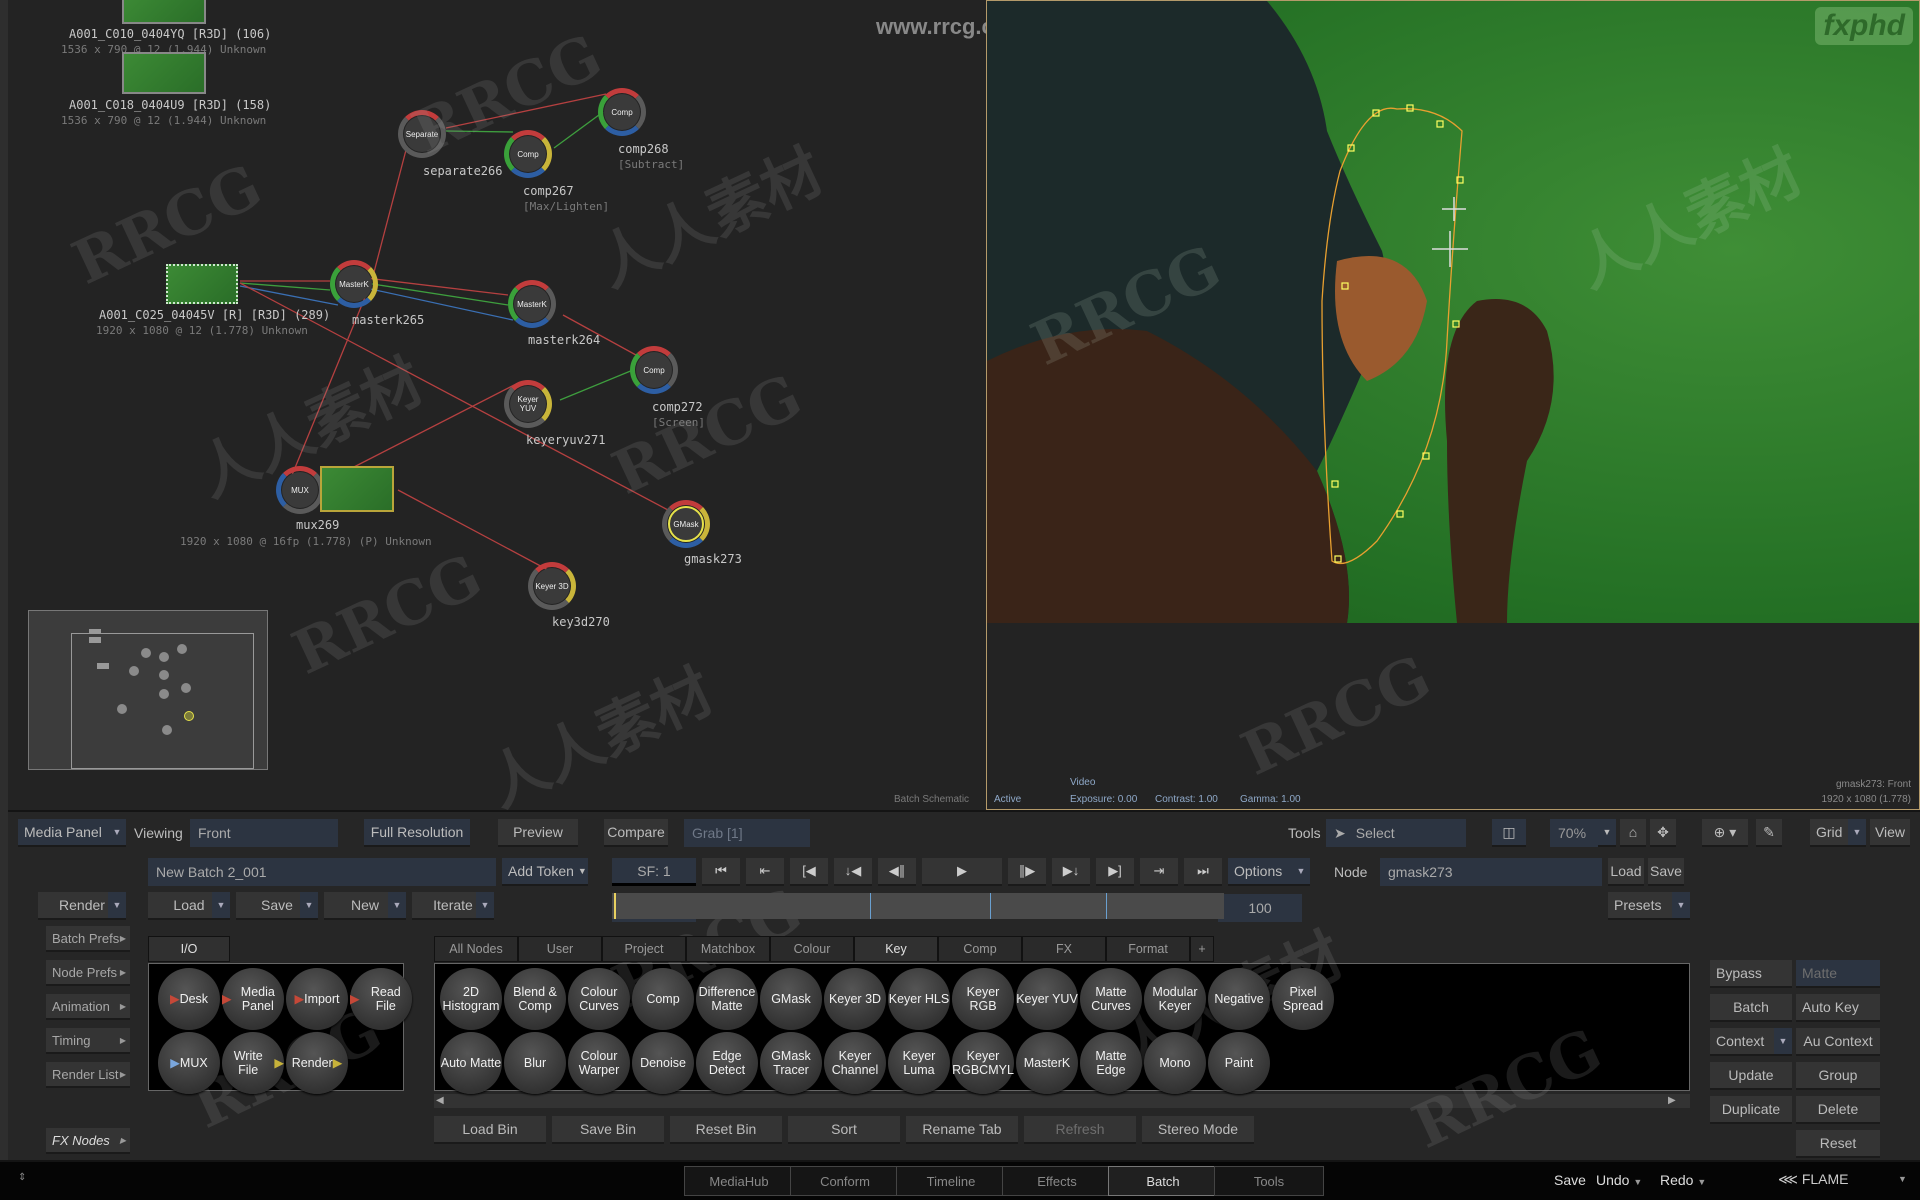 This screenshot has width=1920, height=1200. Describe the element at coordinates (1202, 949) in the screenshot. I see `tab-add: +` at that location.